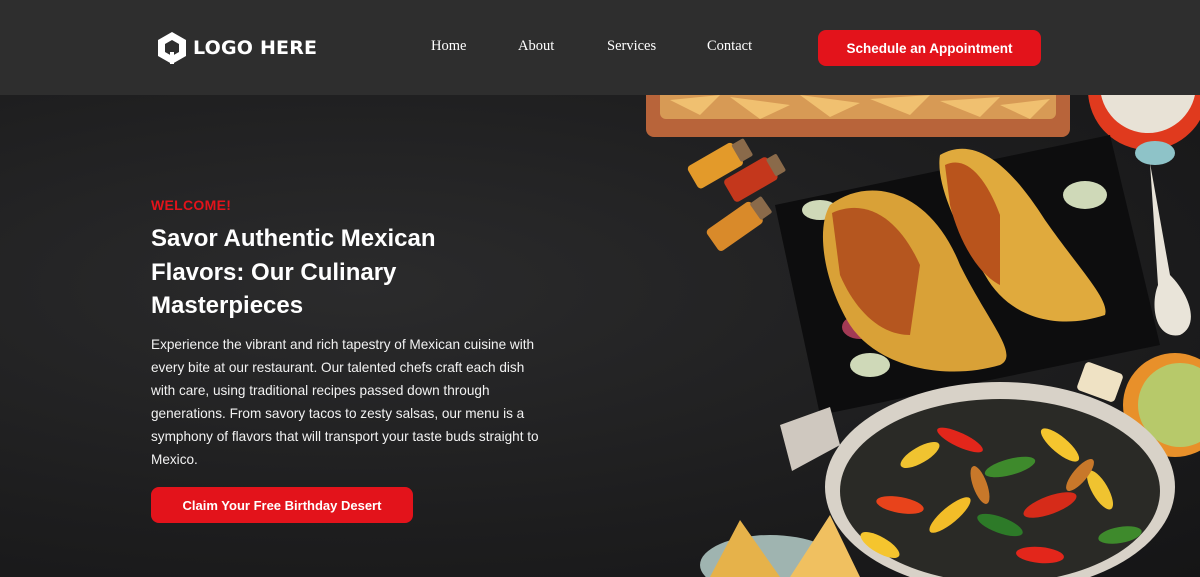 Image resolution: width=1200 pixels, height=577 pixels. I want to click on nav-about-link: About, so click(536, 46).